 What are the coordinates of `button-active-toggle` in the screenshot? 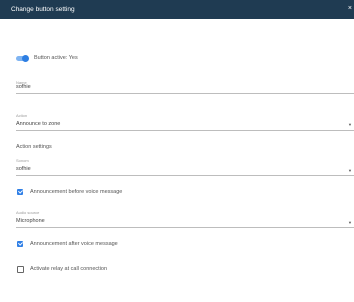 It's located at (22, 58).